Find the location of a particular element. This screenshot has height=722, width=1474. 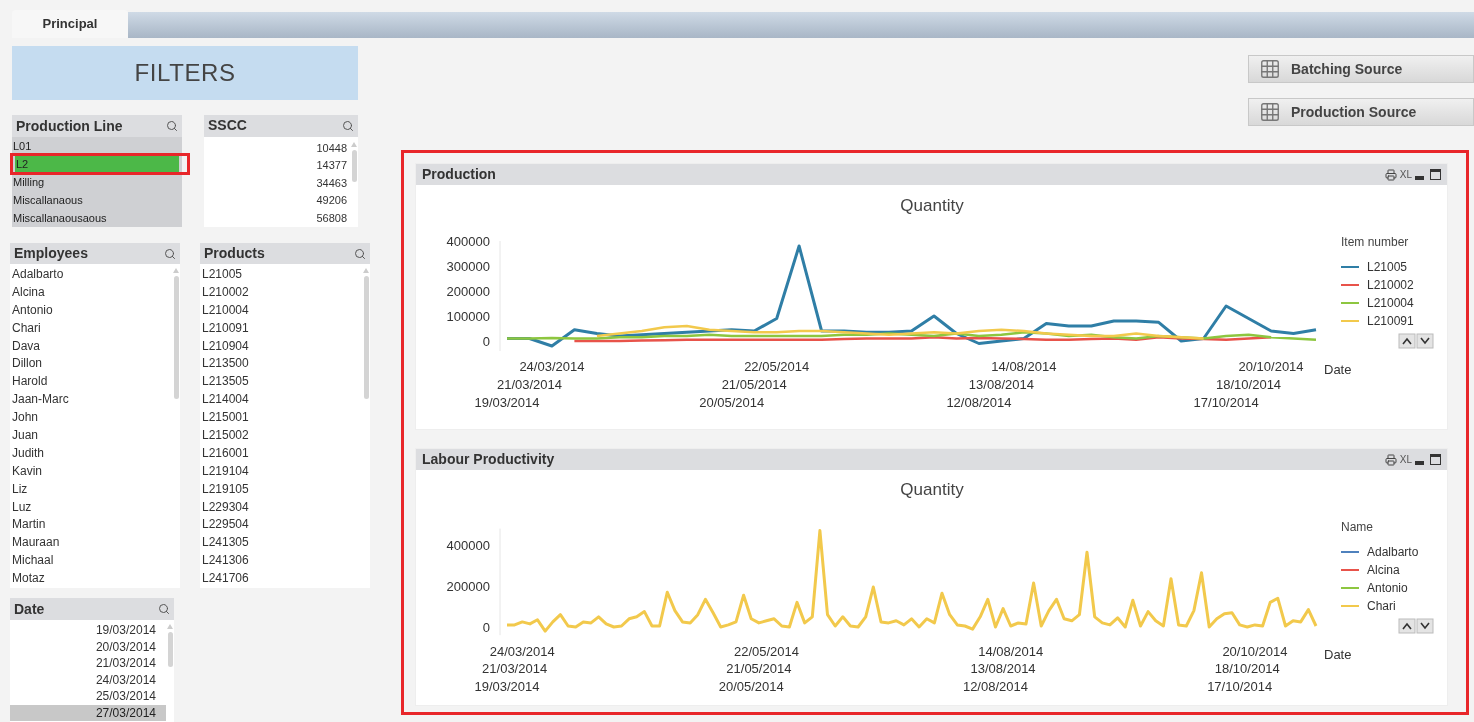

table-icon is located at coordinates (1270, 112).